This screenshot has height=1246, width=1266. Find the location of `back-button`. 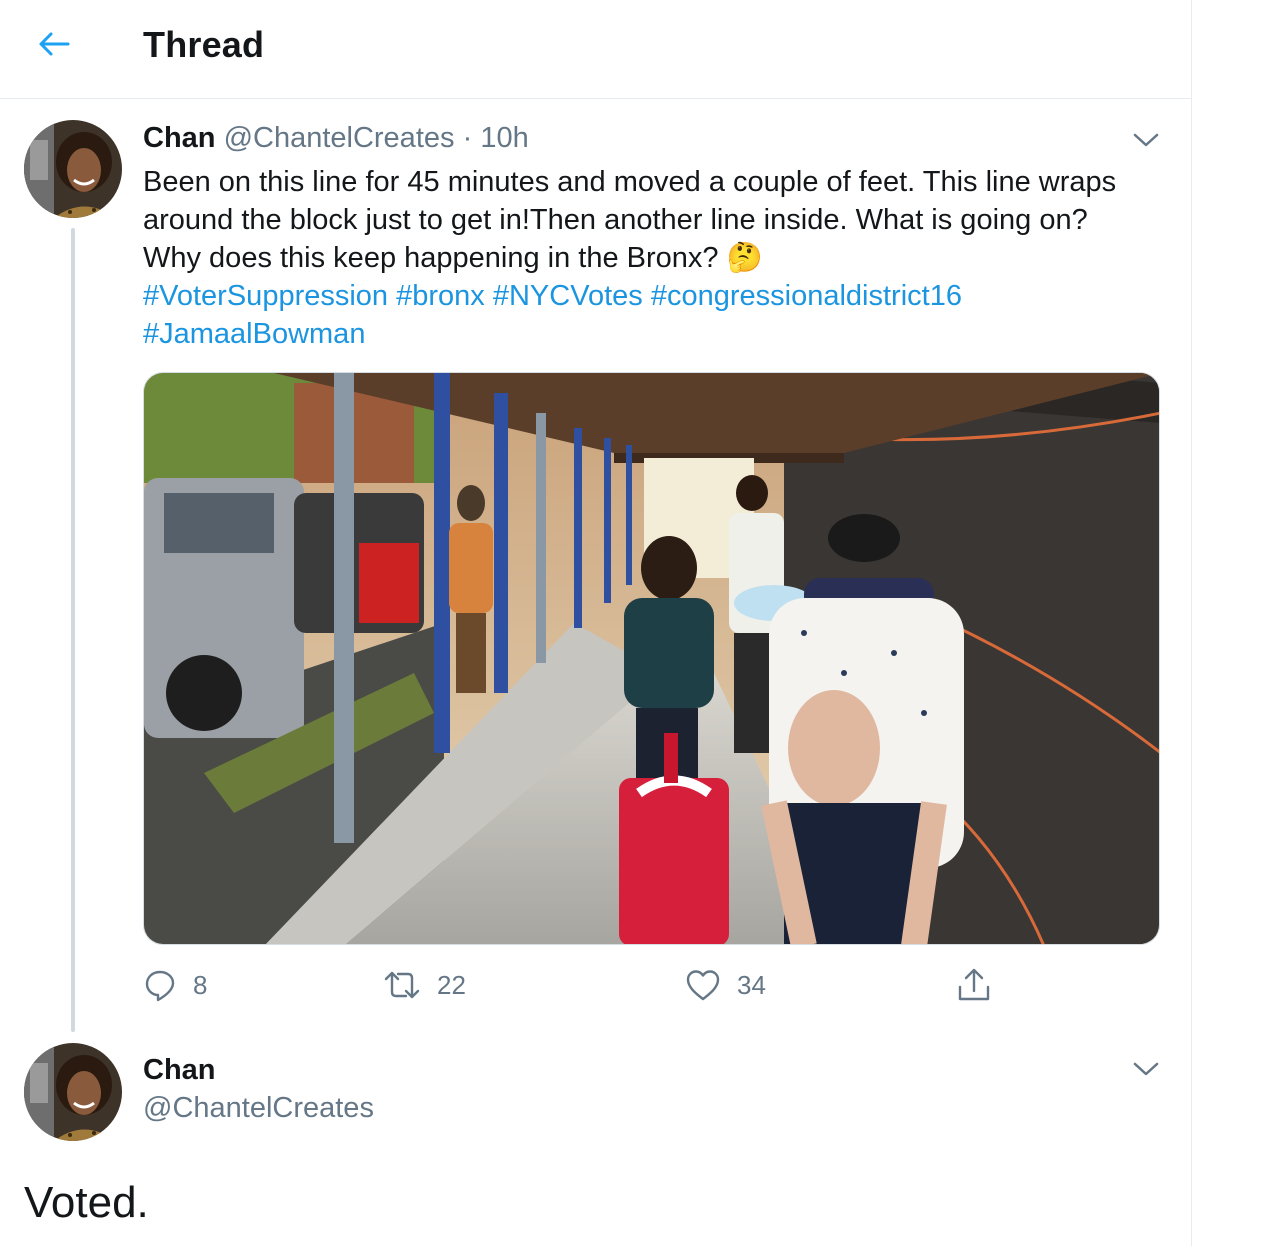

back-button is located at coordinates (54, 44).